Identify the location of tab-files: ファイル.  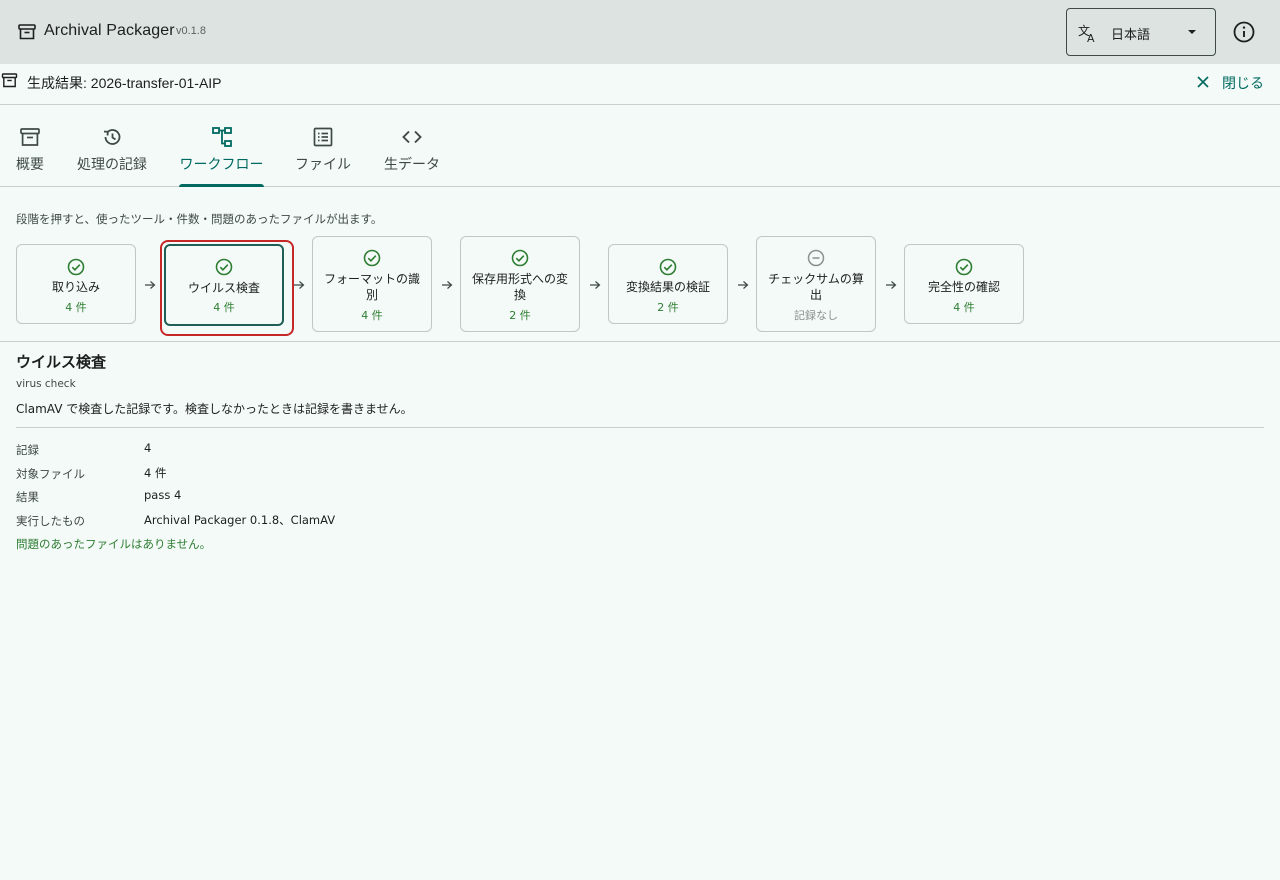
(323, 146).